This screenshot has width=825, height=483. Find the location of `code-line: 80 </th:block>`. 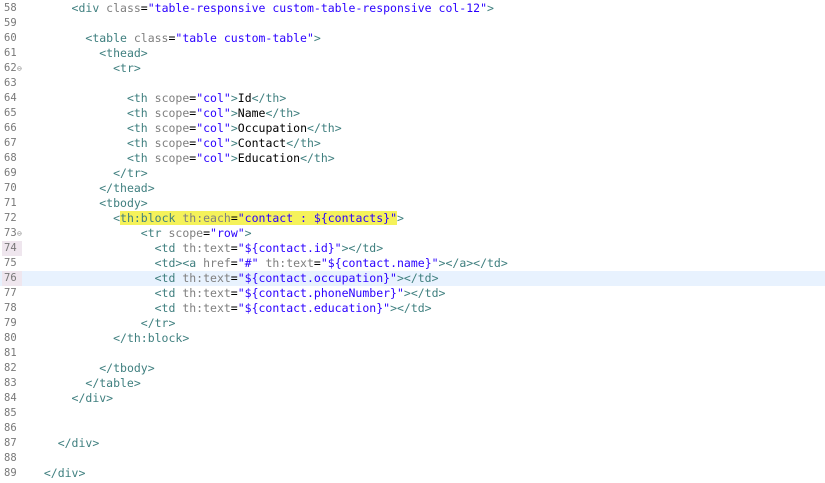

code-line: 80 </th:block> is located at coordinates (412, 338).